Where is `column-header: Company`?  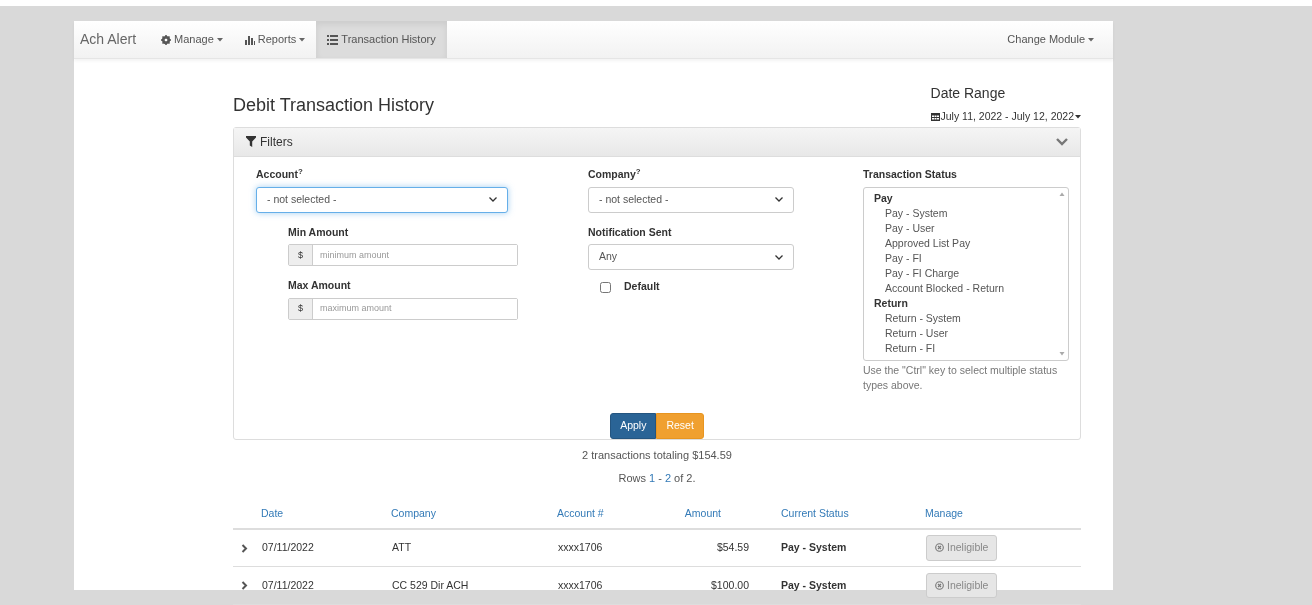
column-header: Company is located at coordinates (413, 512).